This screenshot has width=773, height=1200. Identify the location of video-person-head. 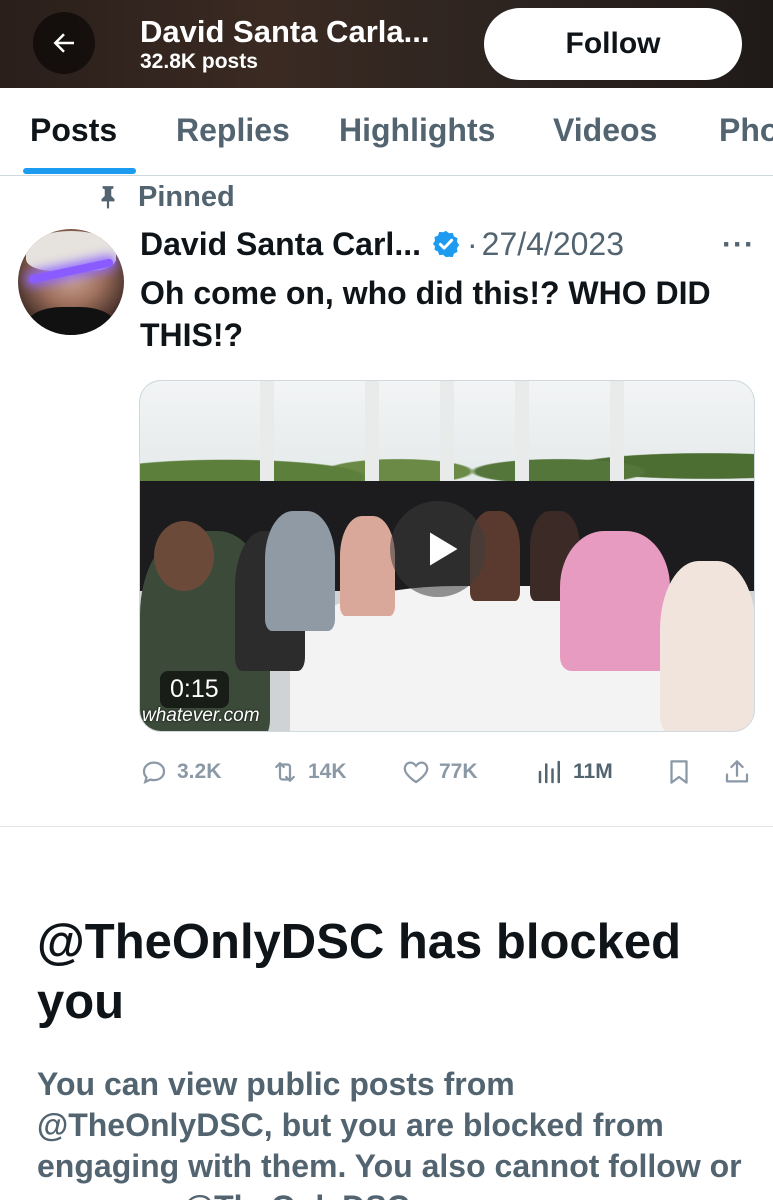
(184, 556).